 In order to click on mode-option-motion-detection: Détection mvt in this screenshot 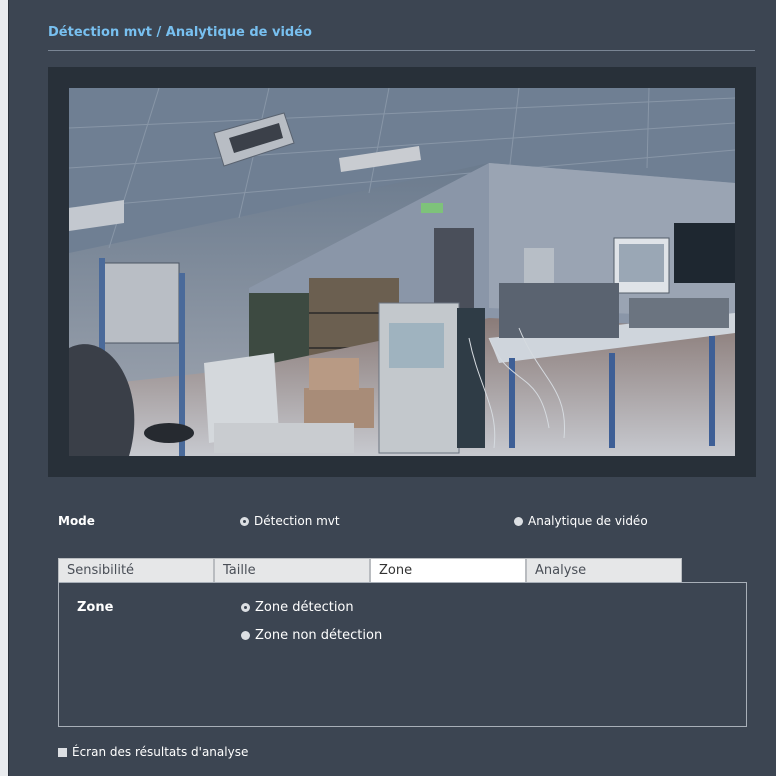, I will do `click(290, 521)`.